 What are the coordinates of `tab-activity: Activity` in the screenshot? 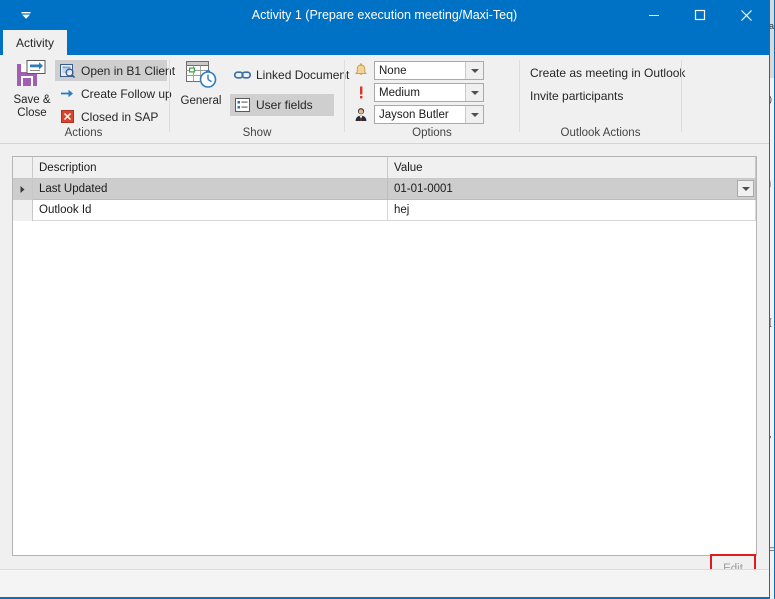 It's located at (35, 42).